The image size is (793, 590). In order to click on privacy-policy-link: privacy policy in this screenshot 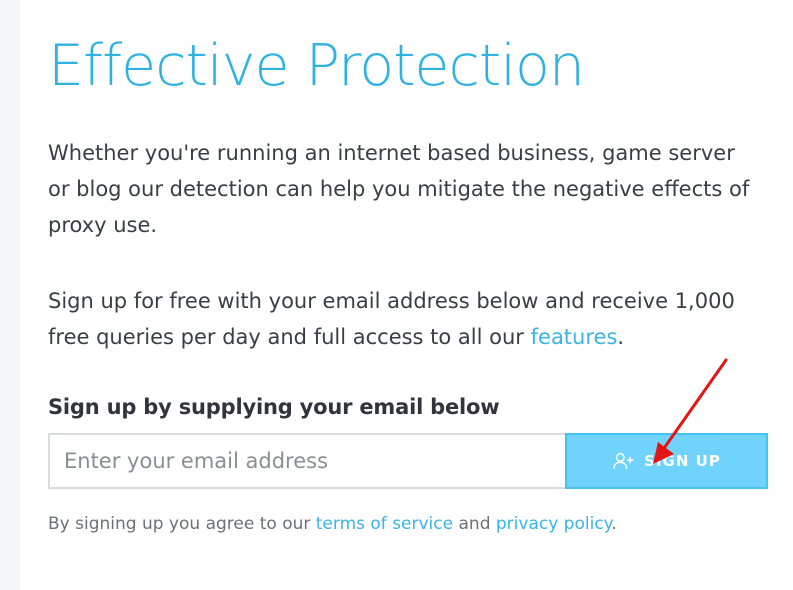, I will do `click(553, 524)`.